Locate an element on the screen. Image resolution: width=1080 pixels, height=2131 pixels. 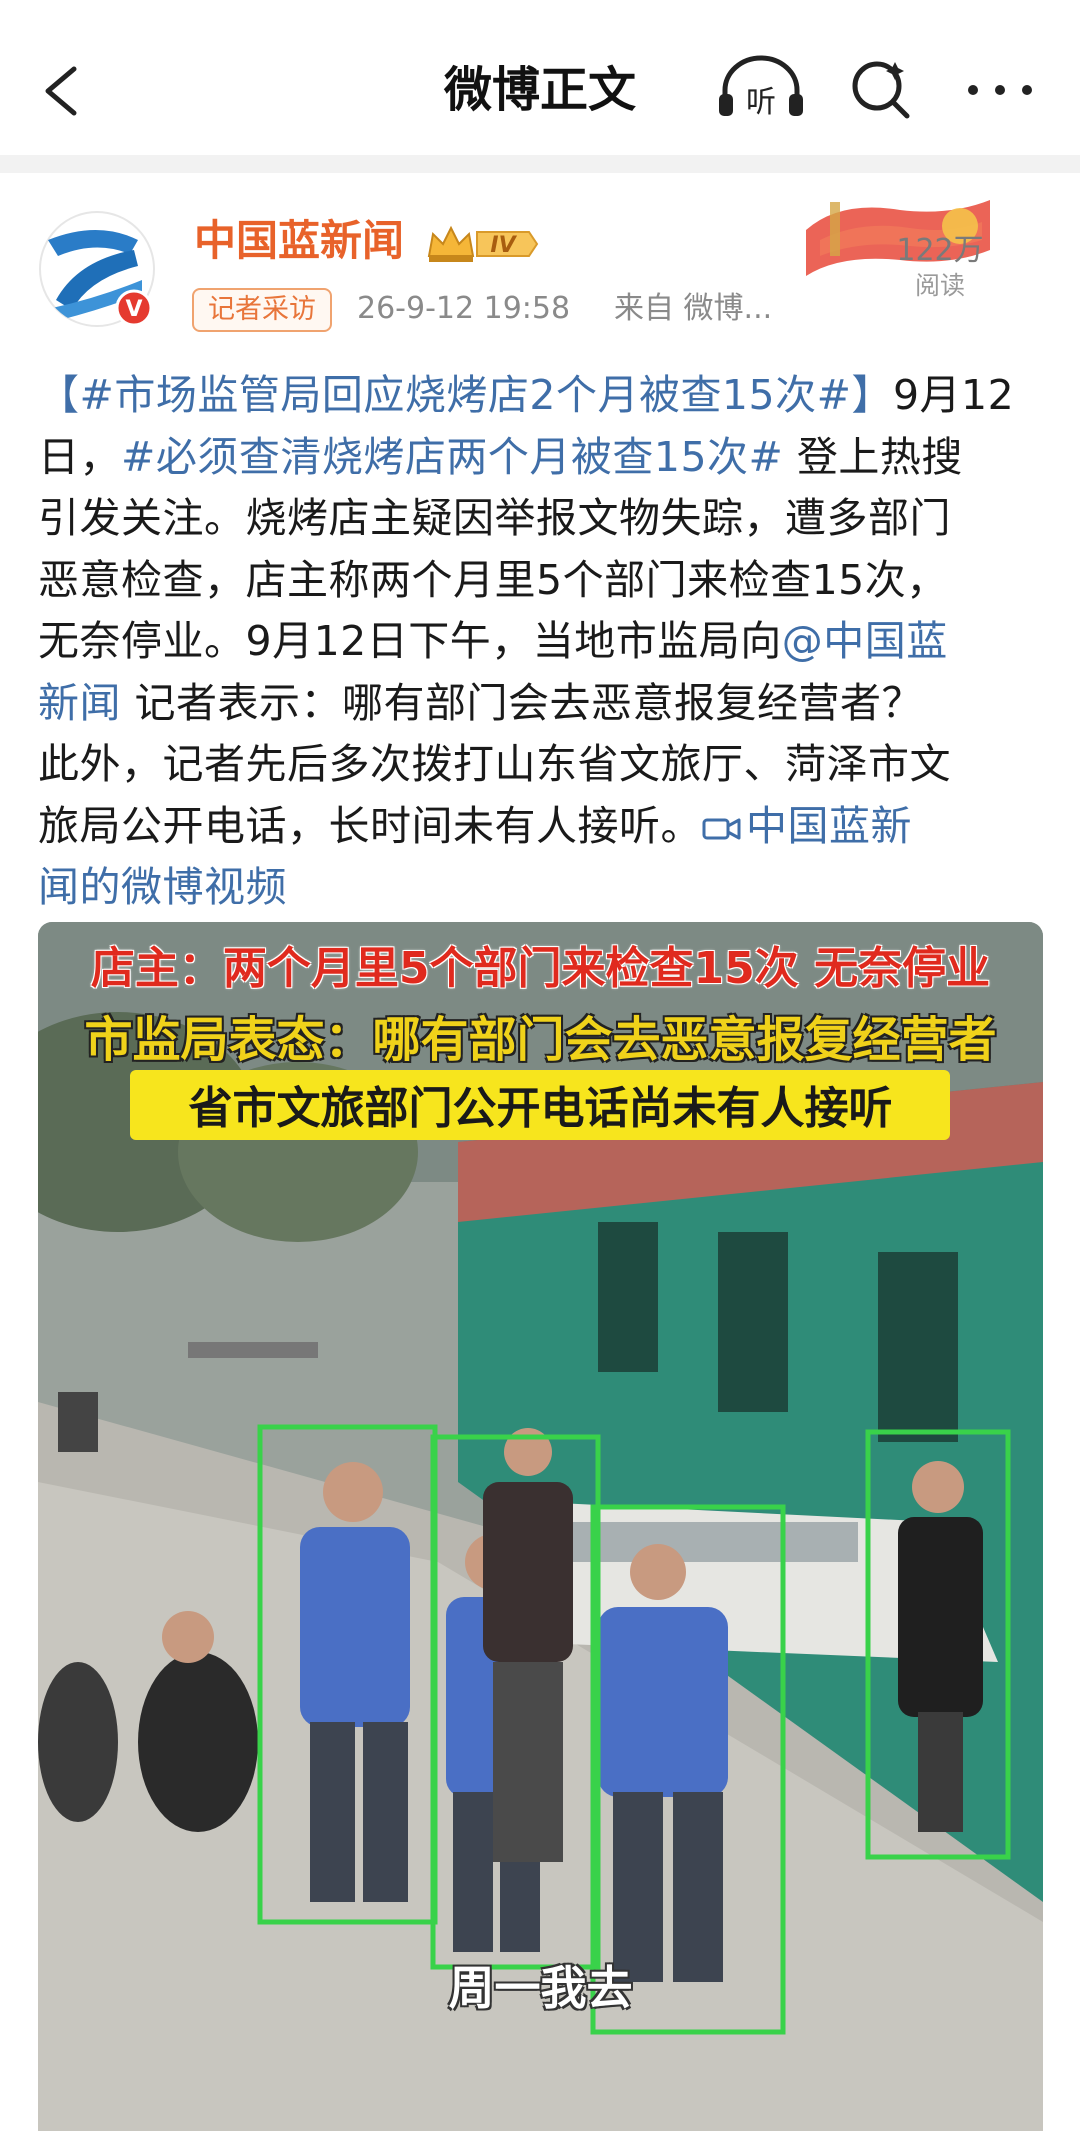
post-line-9: 闻的微博视频 is located at coordinates (540, 888).